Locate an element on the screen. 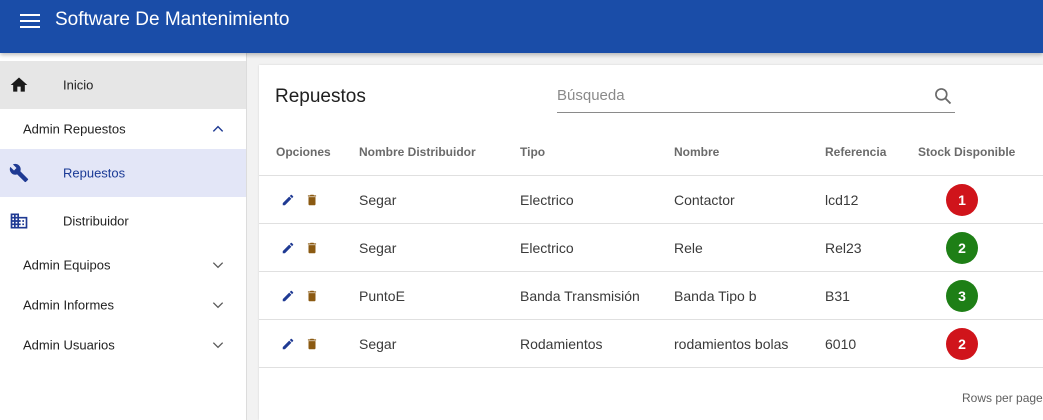  search-bar is located at coordinates (756, 97).